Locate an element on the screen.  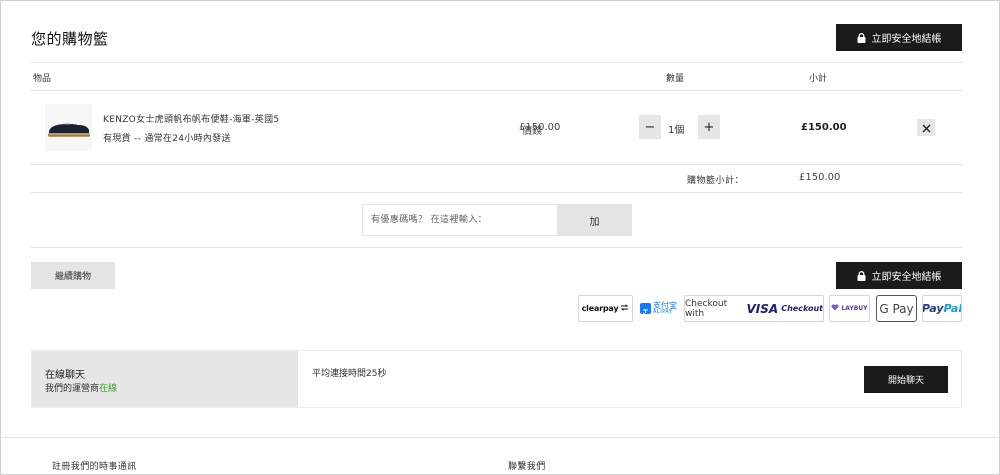
quantity-value: 1個 is located at coordinates (676, 130).